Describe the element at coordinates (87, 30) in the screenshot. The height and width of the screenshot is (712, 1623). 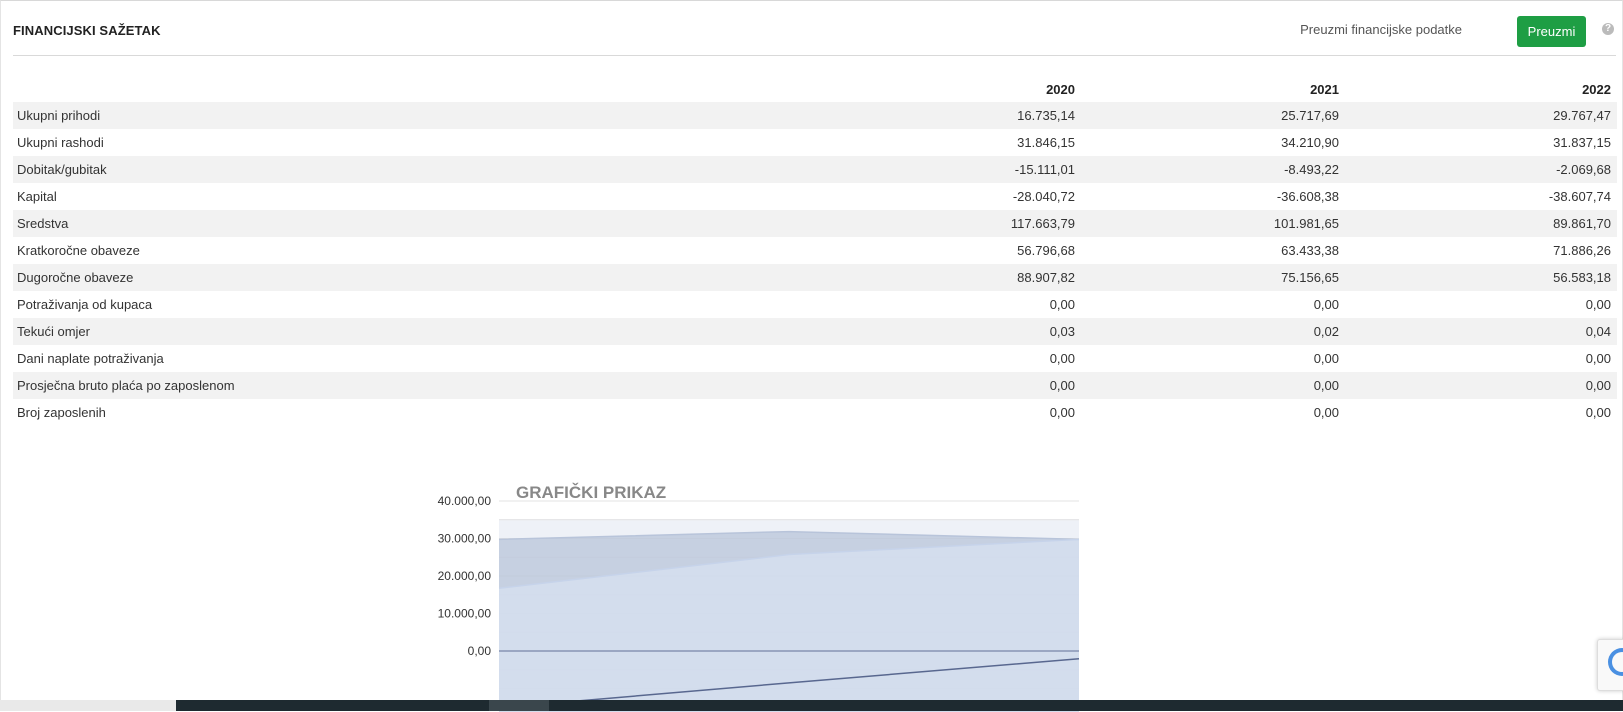
I see `page-title: FINANCIJSKI SAŽETAK` at that location.